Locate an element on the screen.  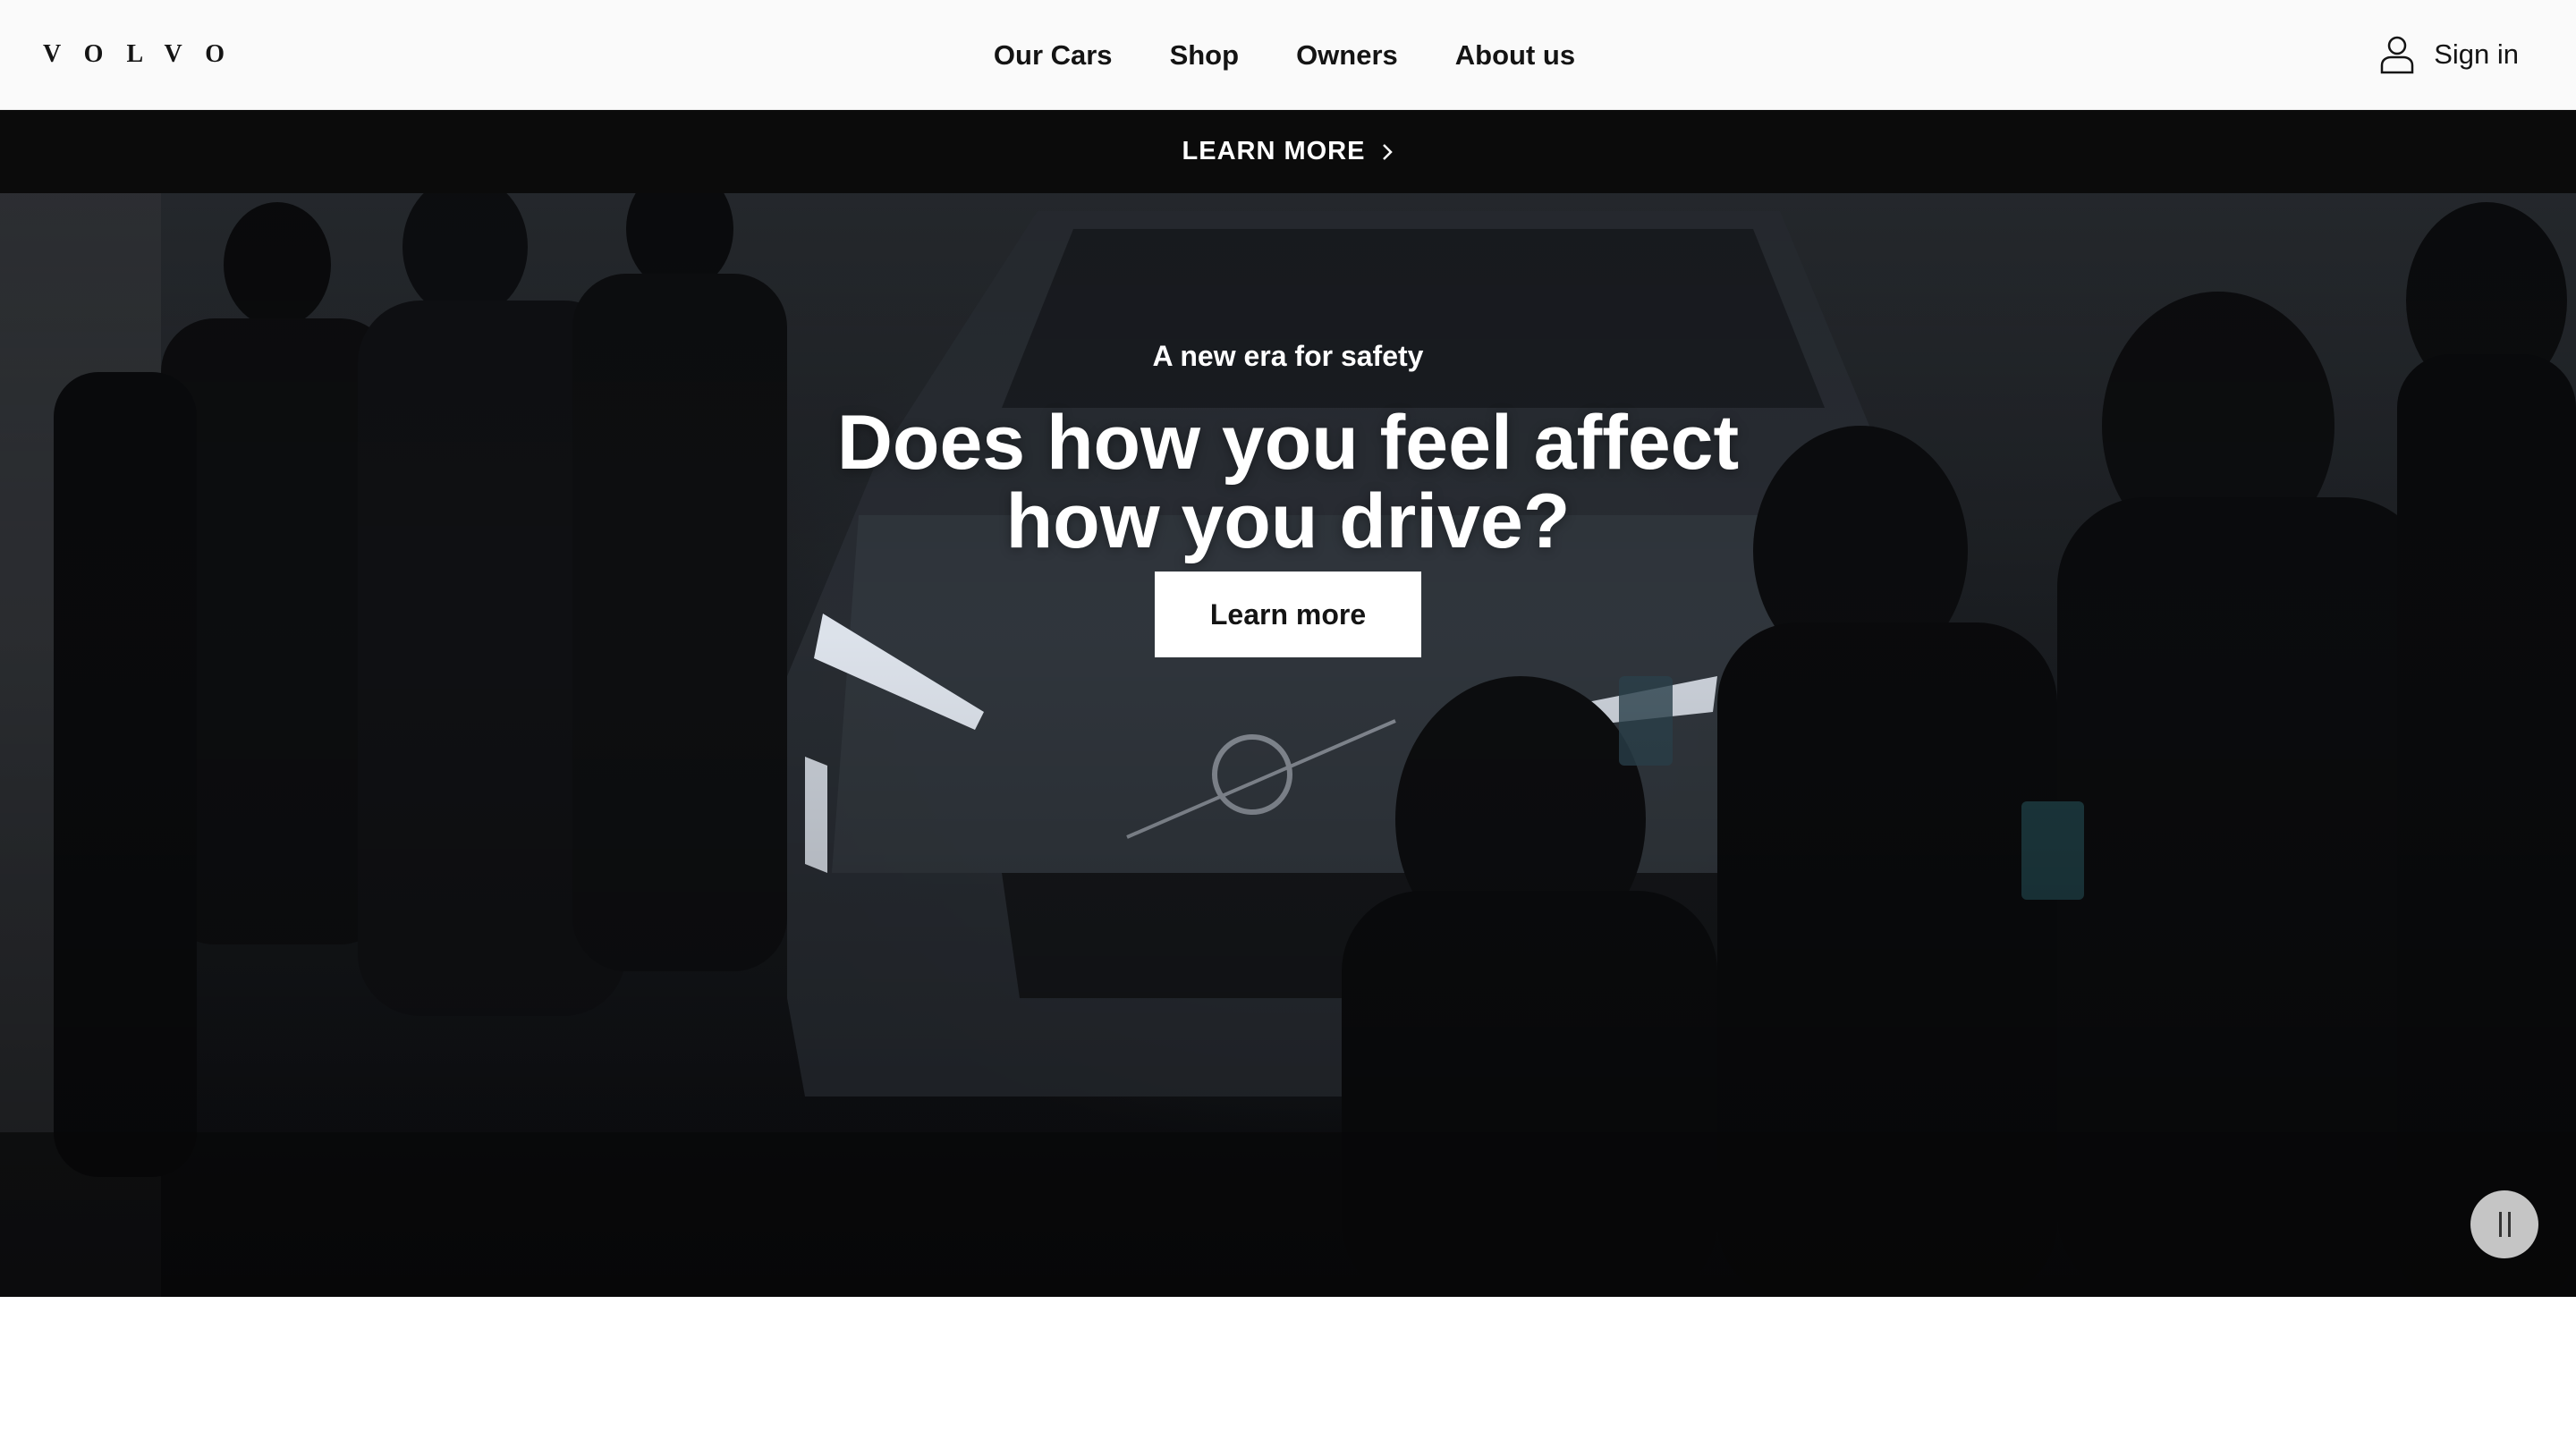
chevron-right-icon is located at coordinates (1388, 151).